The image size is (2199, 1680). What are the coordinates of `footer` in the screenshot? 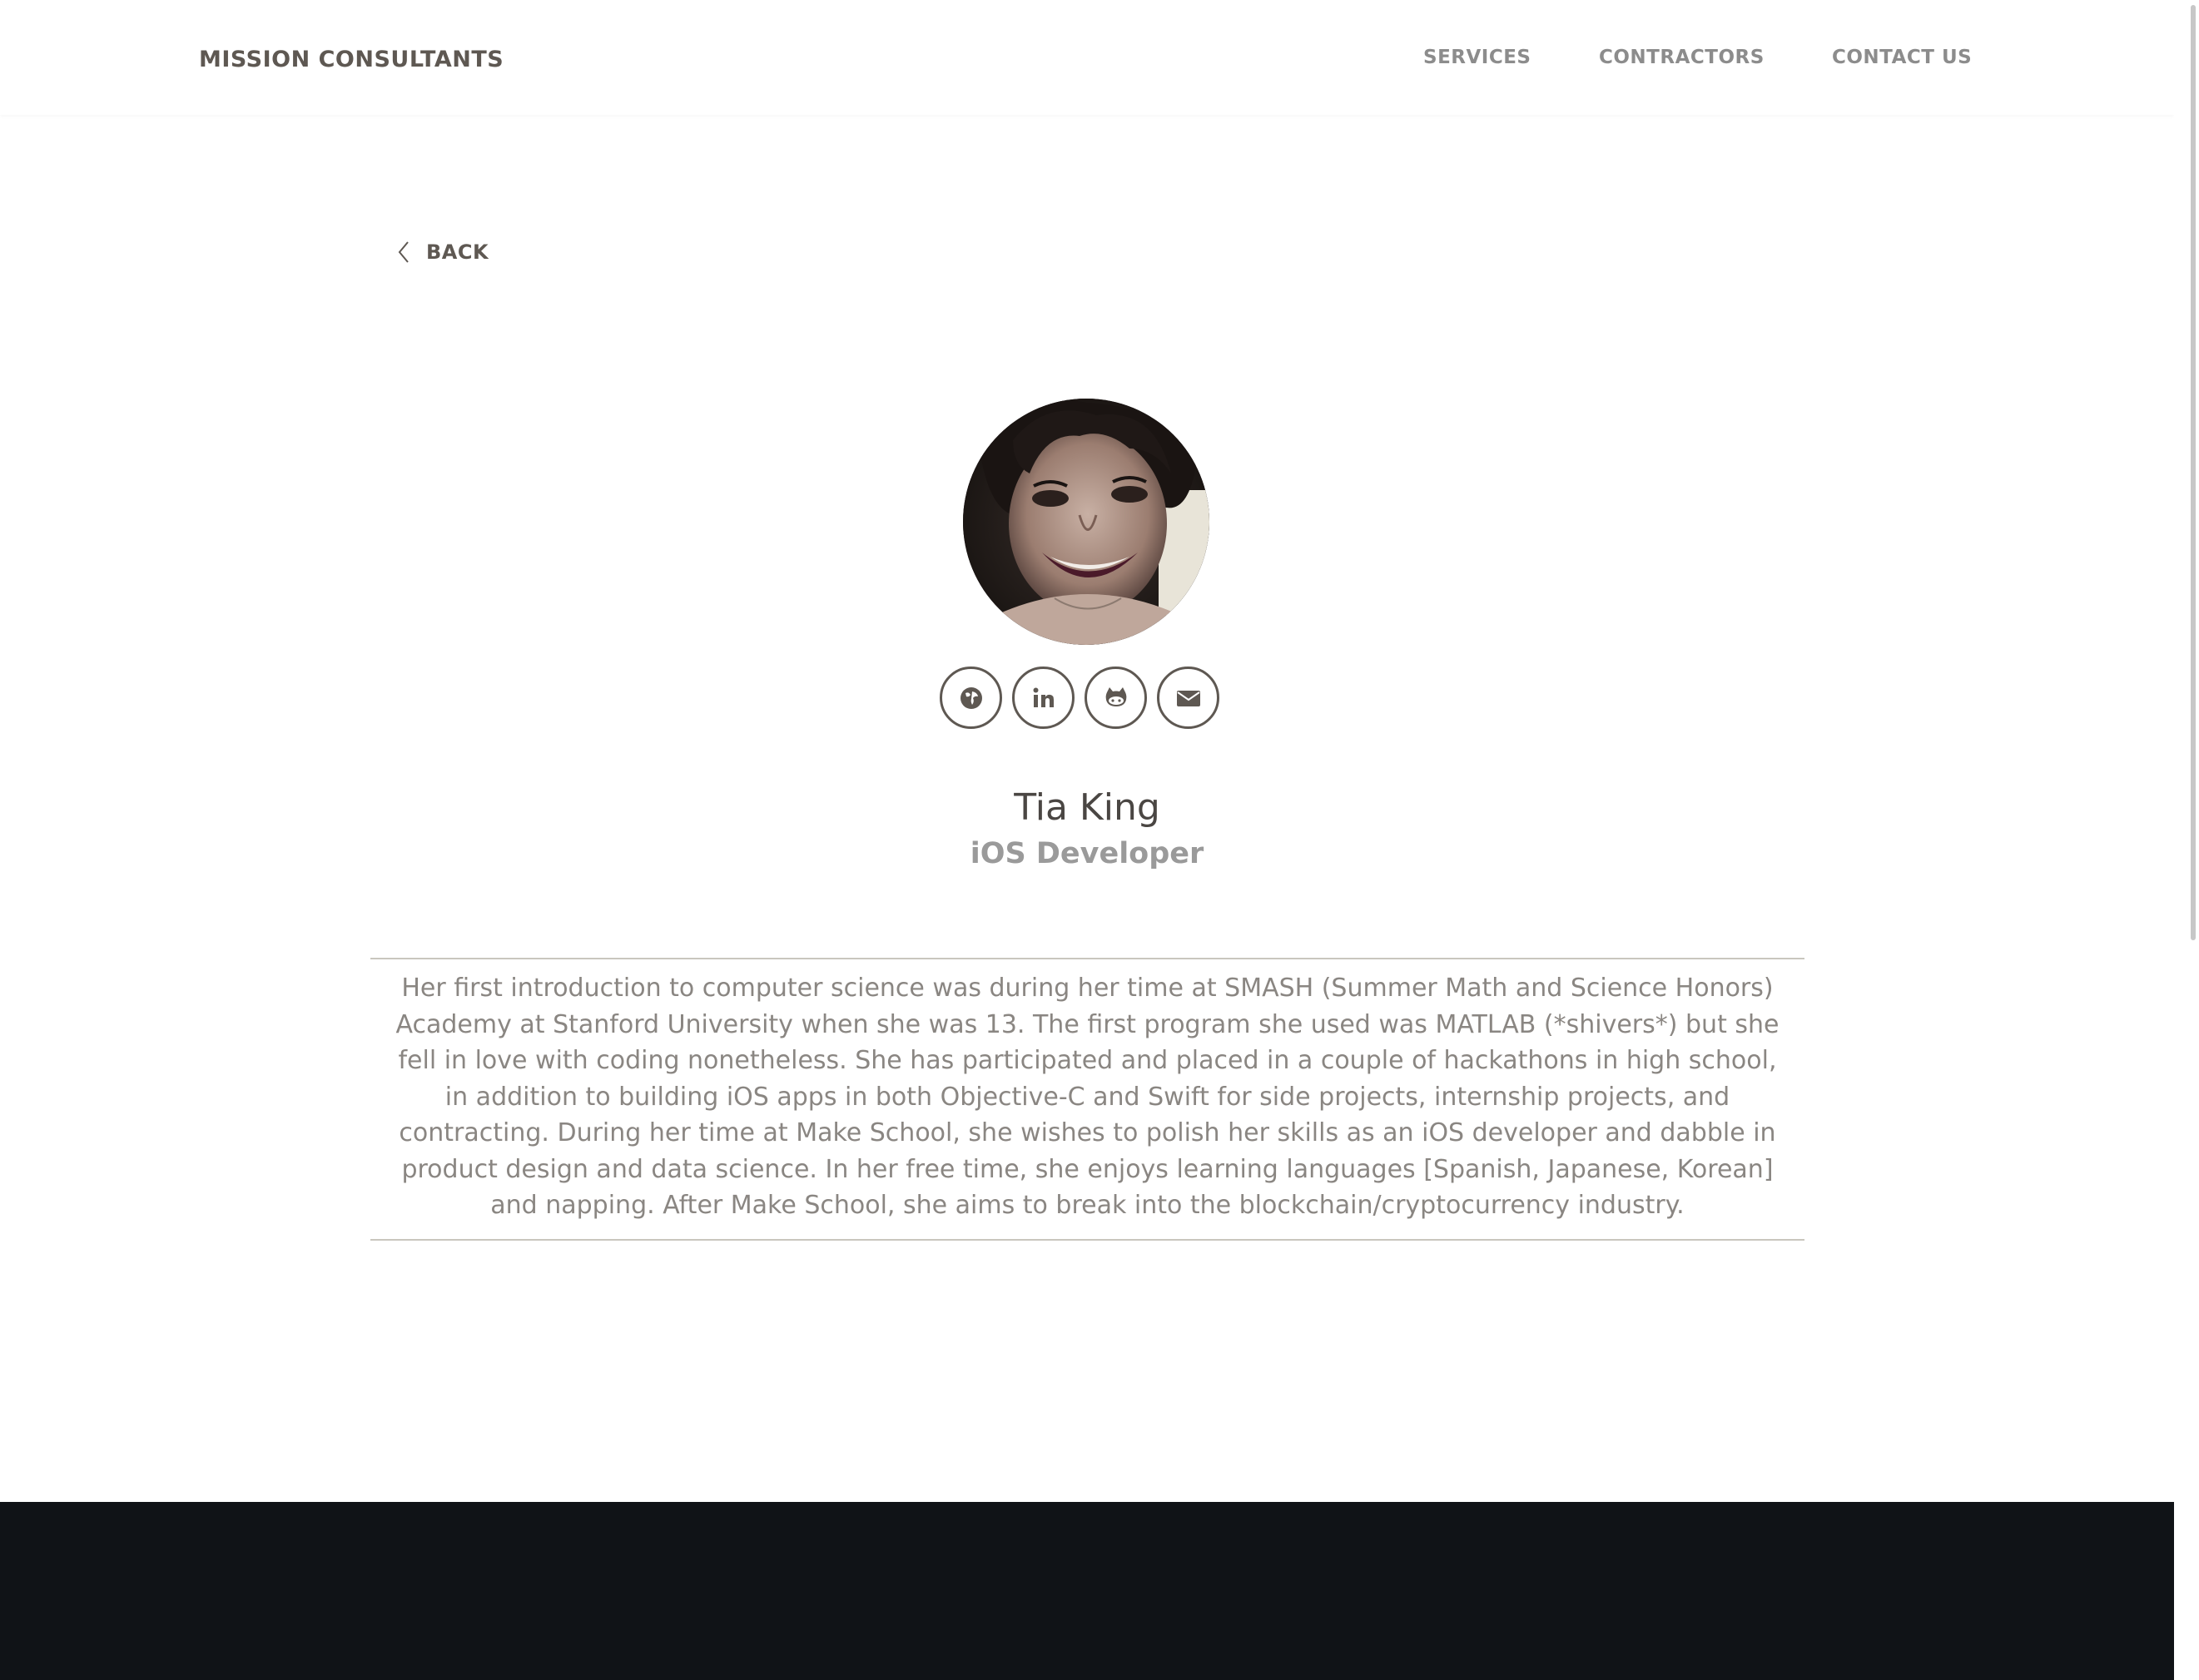 It's located at (1087, 1591).